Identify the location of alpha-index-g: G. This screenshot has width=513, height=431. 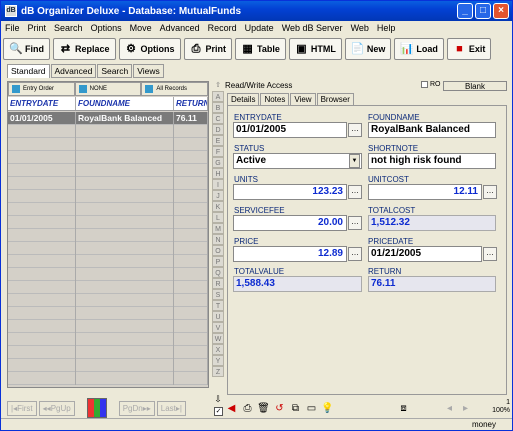
(218, 162).